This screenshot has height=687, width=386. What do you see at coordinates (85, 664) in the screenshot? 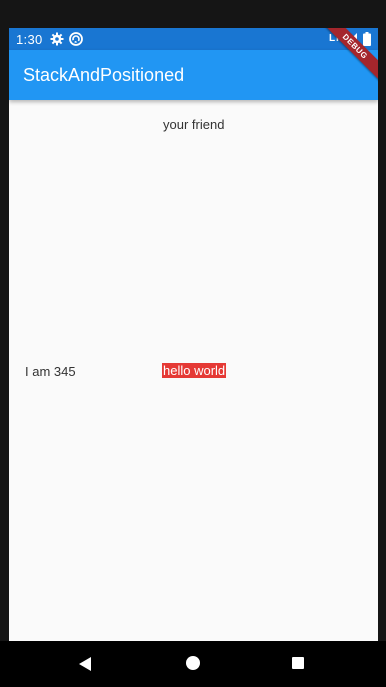
I see `back-icon` at bounding box center [85, 664].